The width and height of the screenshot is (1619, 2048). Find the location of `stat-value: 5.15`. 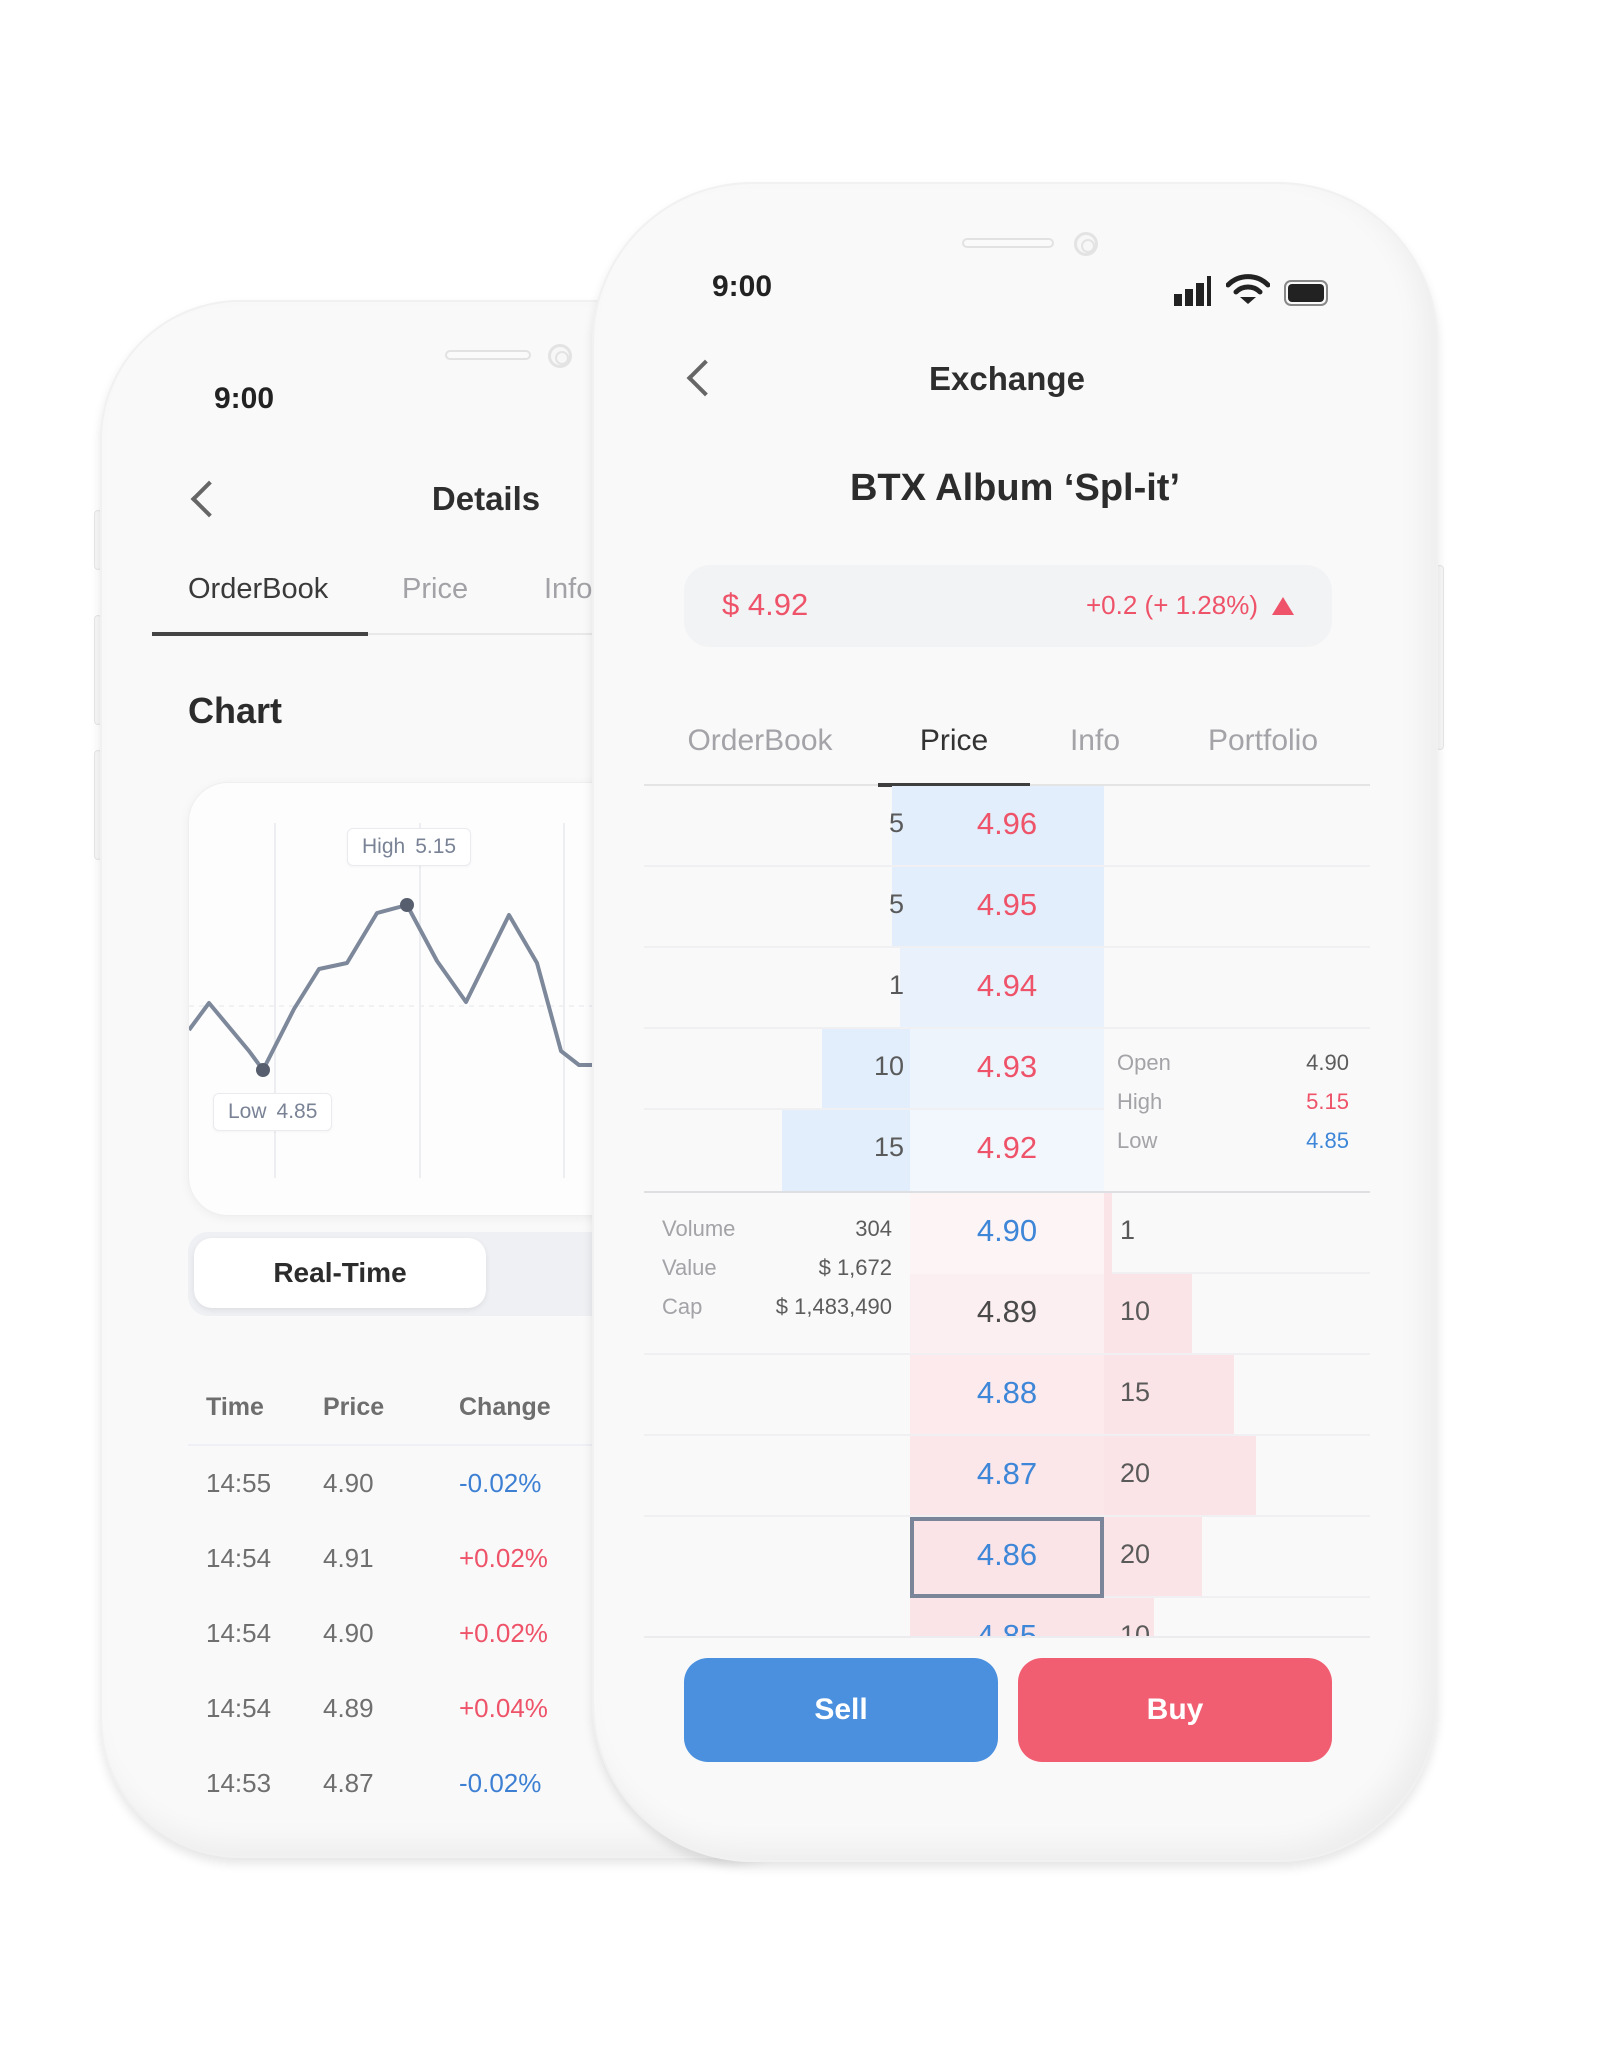

stat-value: 5.15 is located at coordinates (1327, 1101).